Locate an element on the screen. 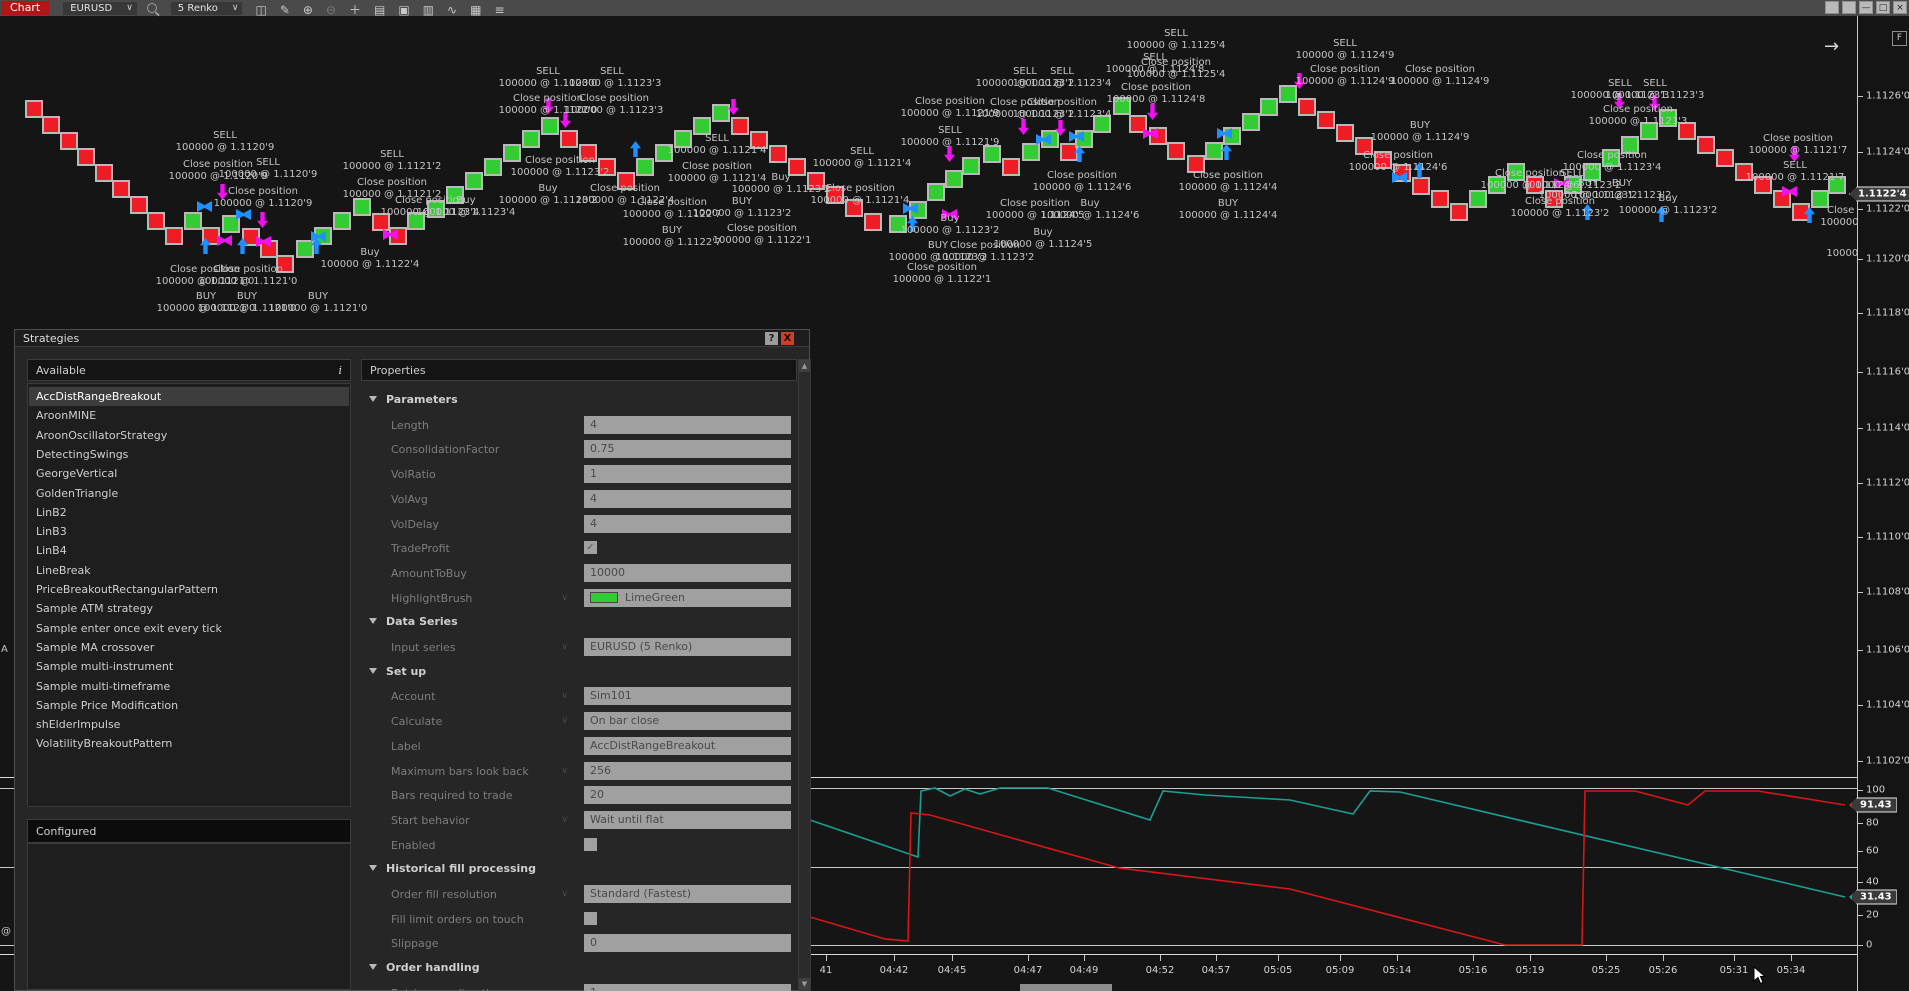  horizontal-scrollbar-thumb is located at coordinates (1066, 987).